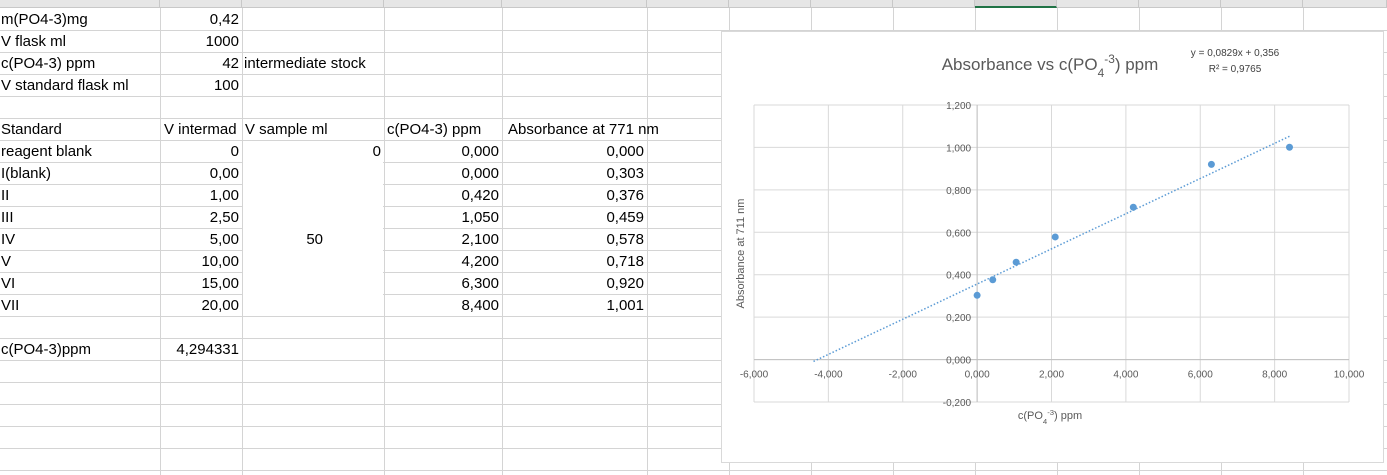 Image resolution: width=1387 pixels, height=475 pixels. Describe the element at coordinates (1180, 4) in the screenshot. I see `column-header-l` at that location.